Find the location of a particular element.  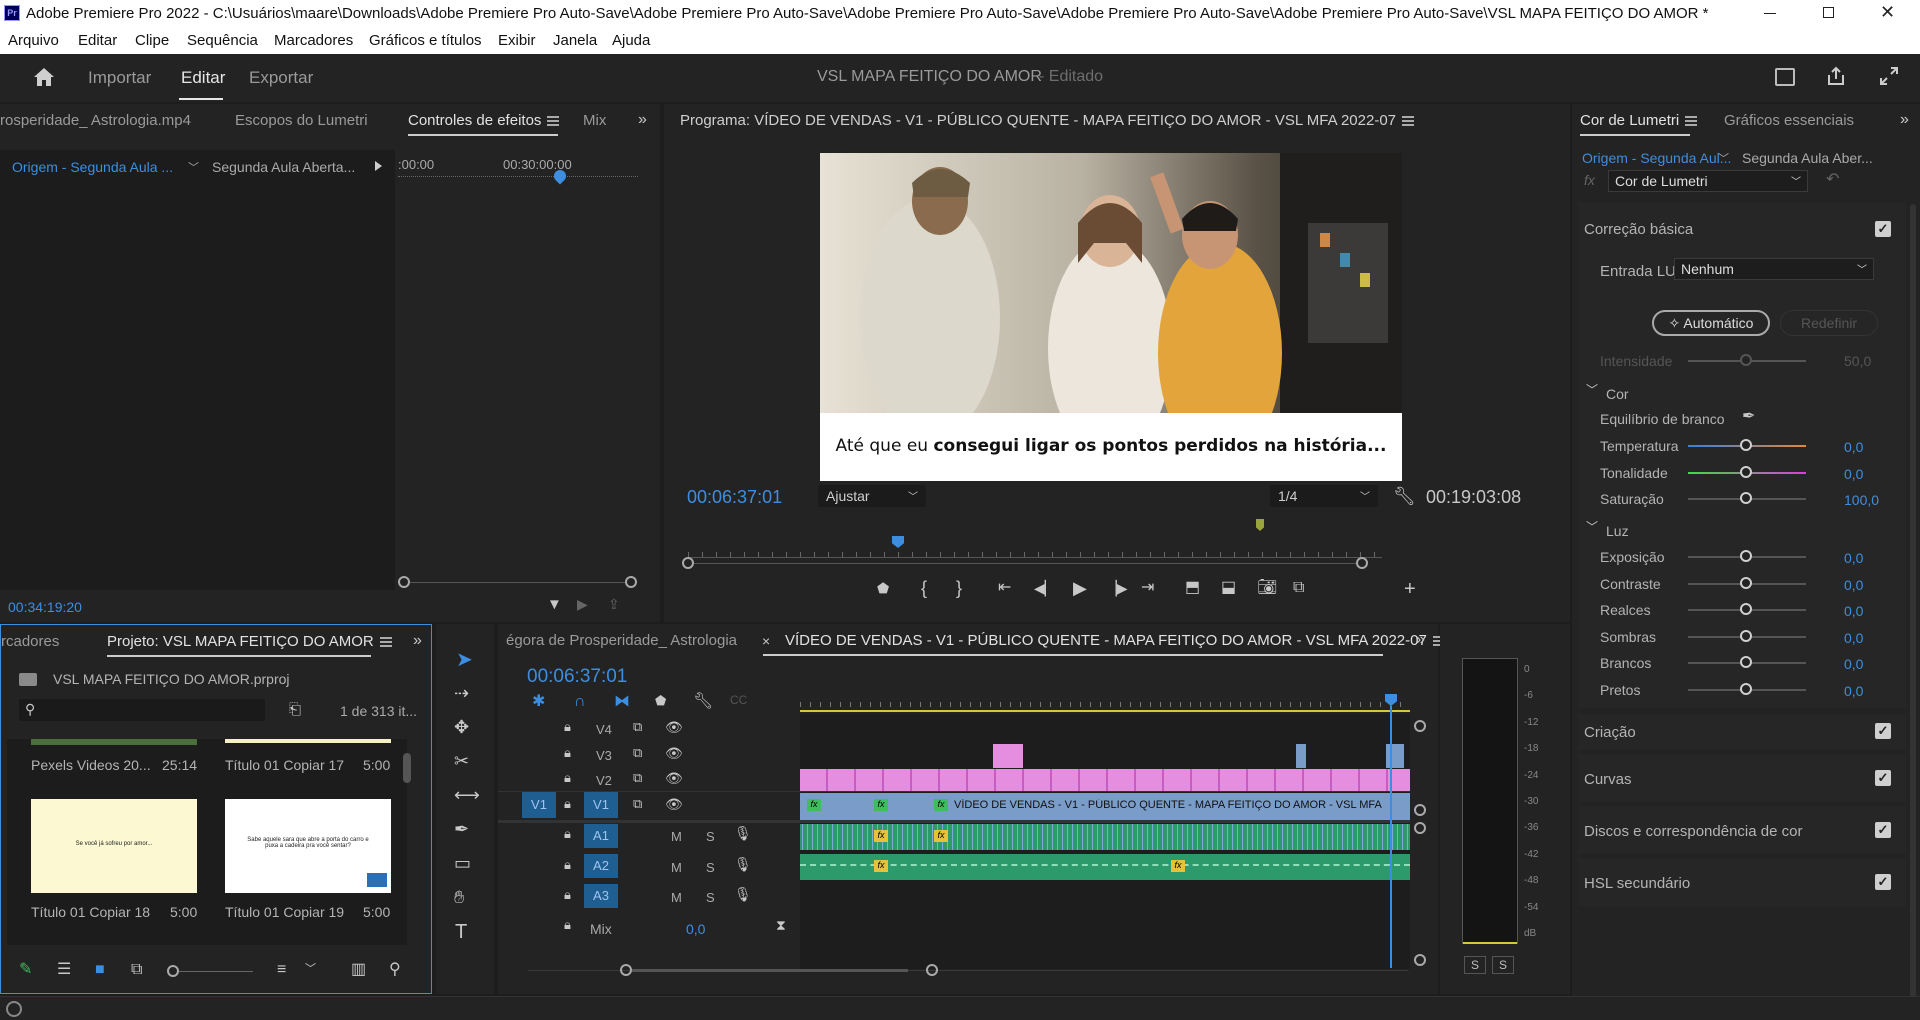

add-button-icon: + is located at coordinates (1410, 589).